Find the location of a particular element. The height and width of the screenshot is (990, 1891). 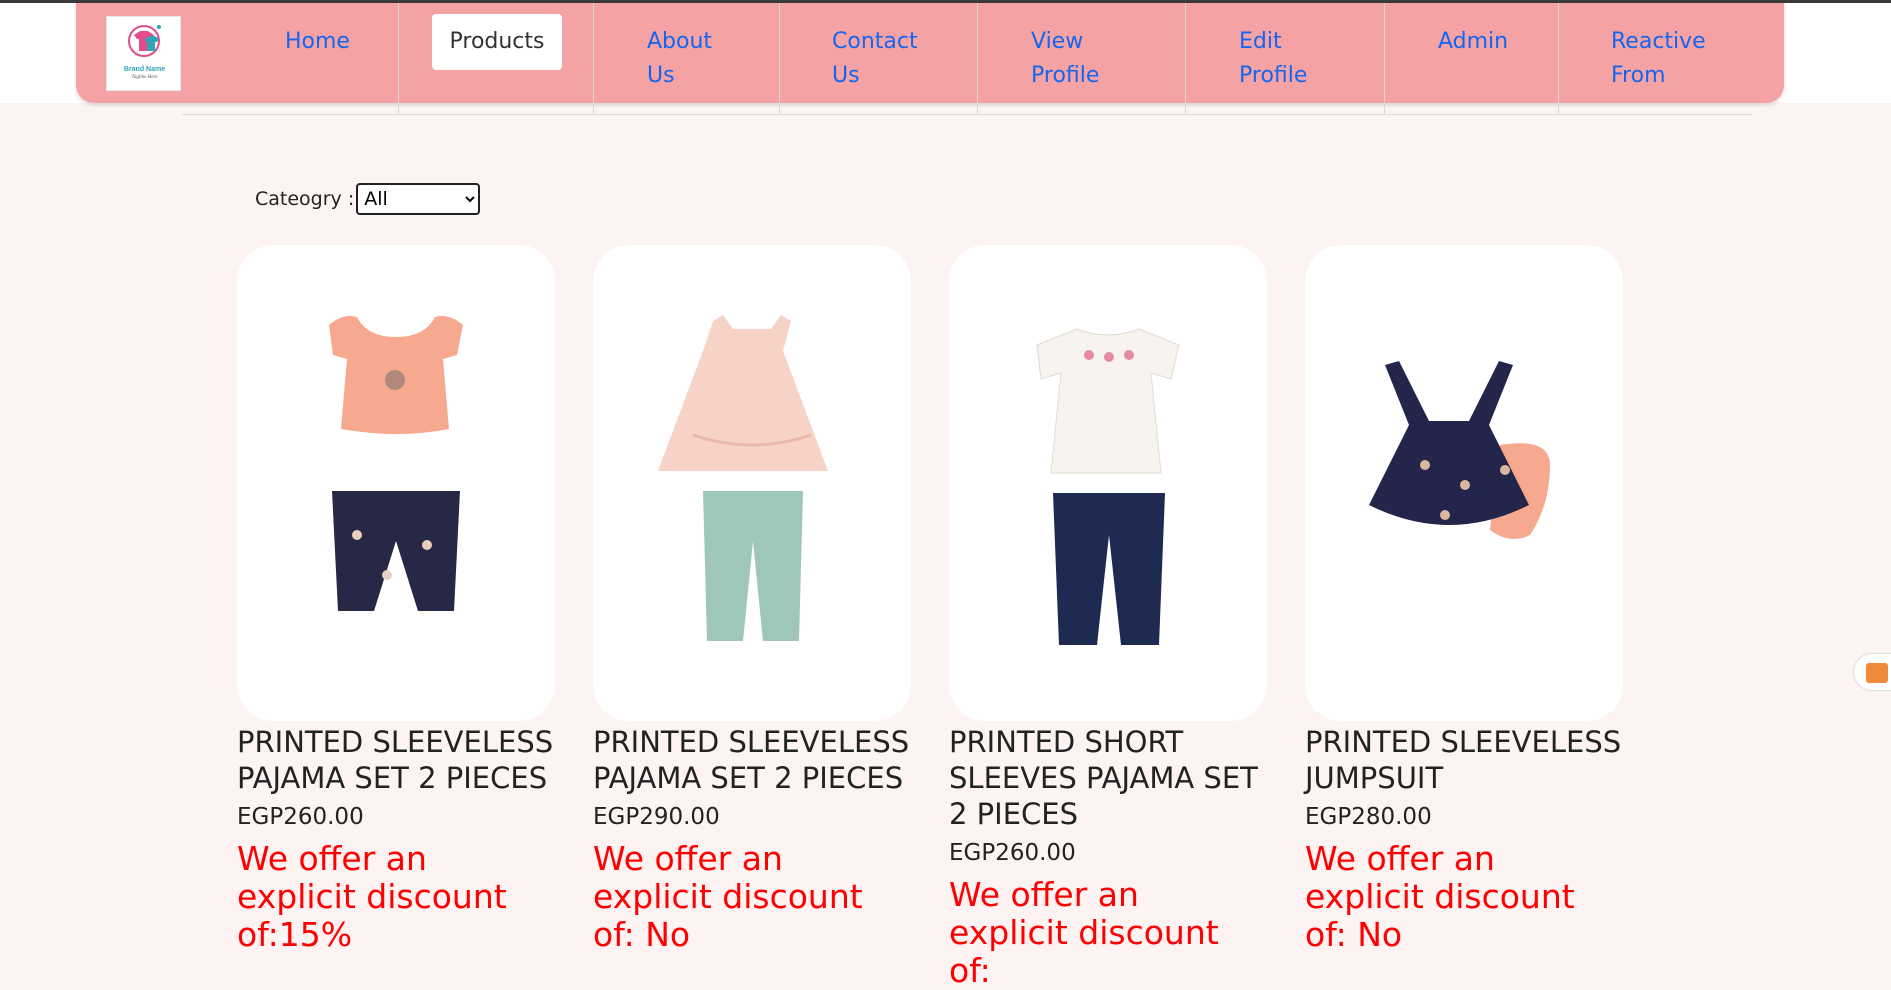

nav-underline is located at coordinates (967, 114).